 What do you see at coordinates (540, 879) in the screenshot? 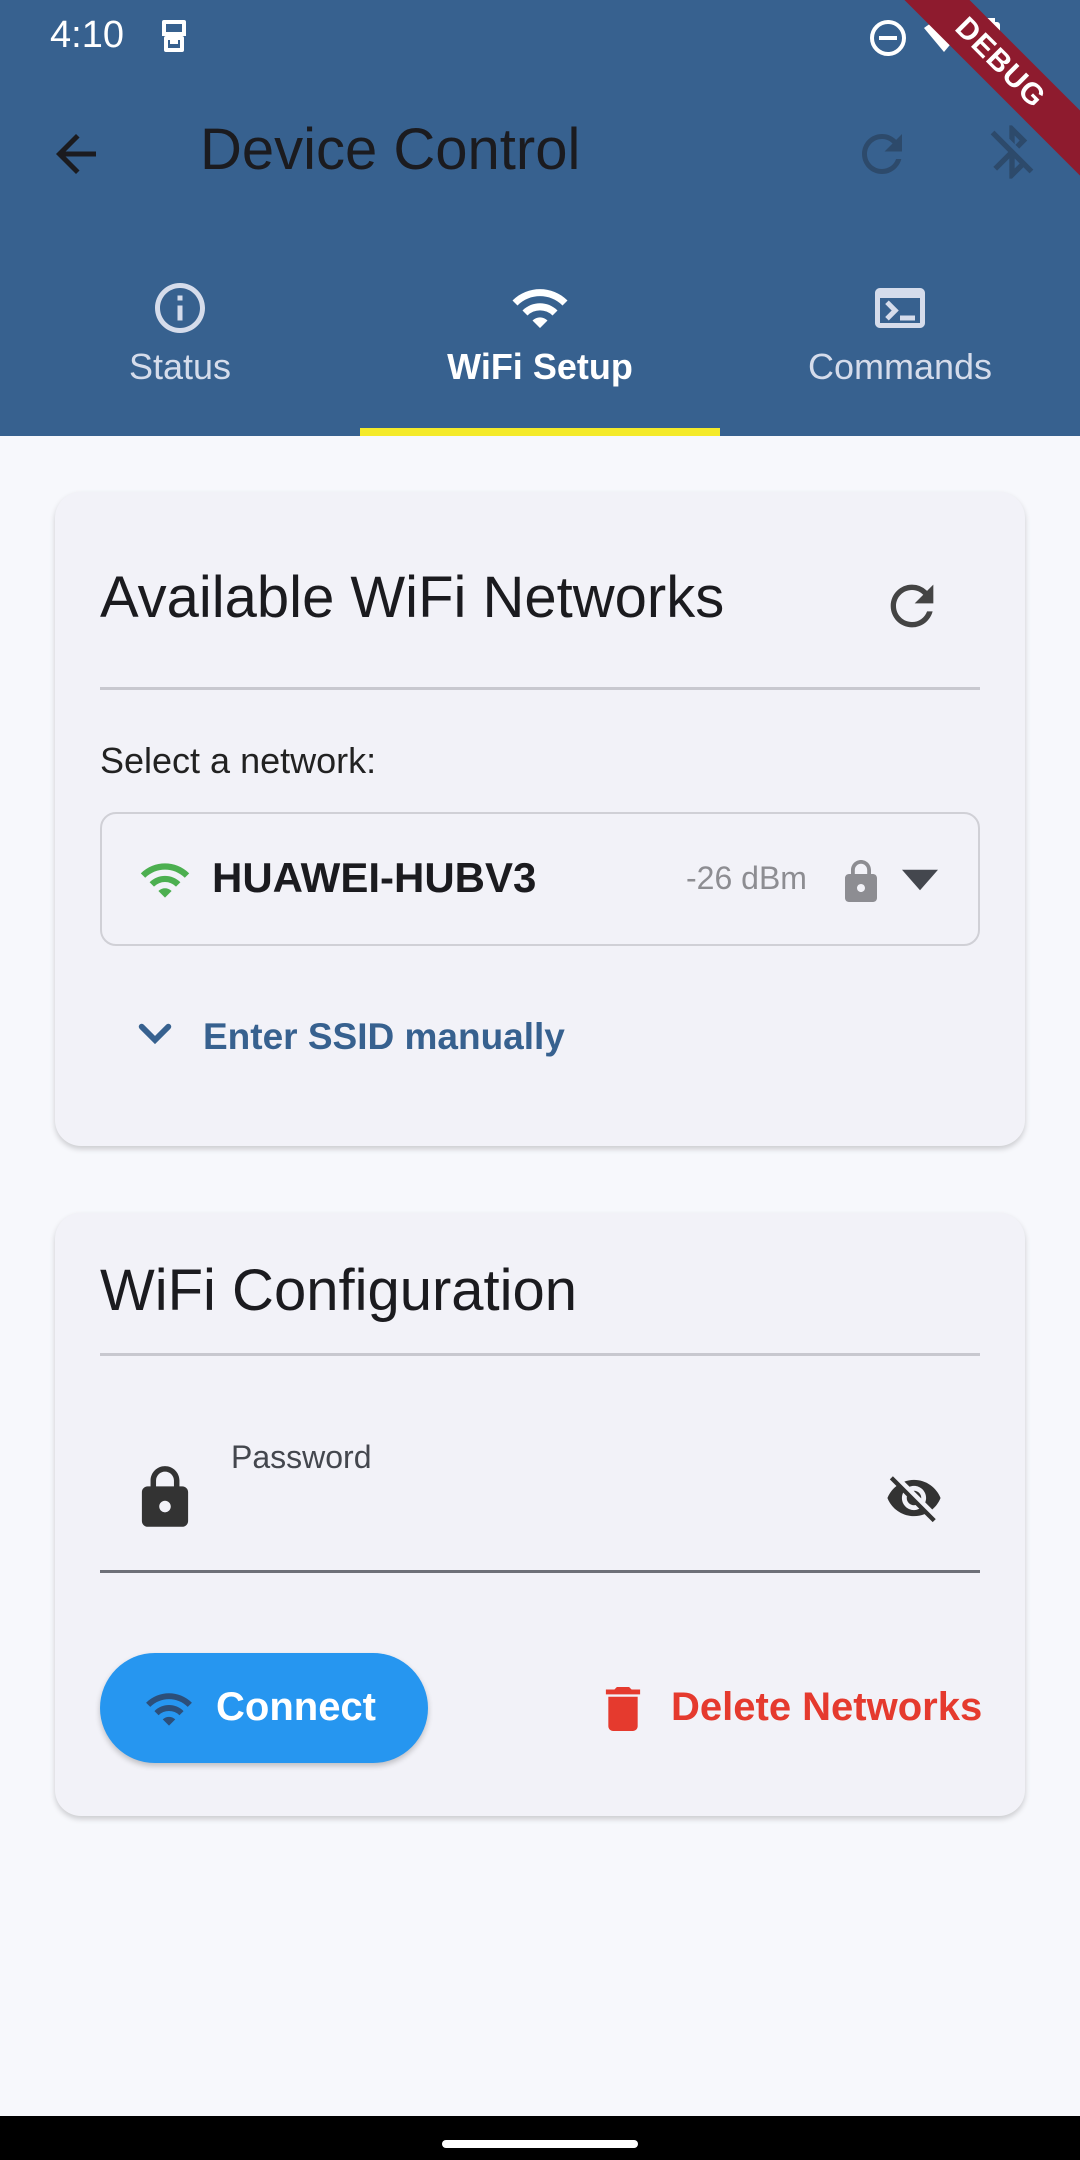
I see `network-dropdown: HUAWEI-HUBV3 -26 dBm` at bounding box center [540, 879].